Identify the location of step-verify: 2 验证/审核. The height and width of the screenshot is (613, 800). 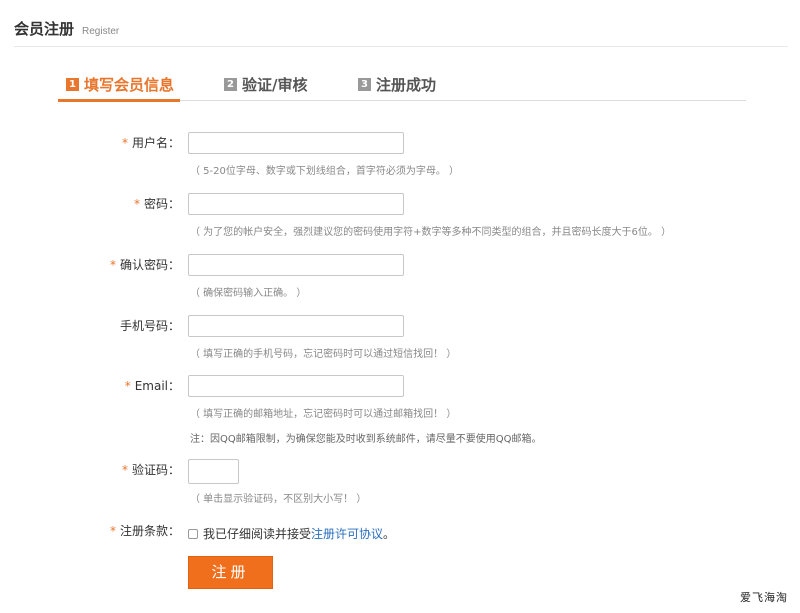
(265, 84).